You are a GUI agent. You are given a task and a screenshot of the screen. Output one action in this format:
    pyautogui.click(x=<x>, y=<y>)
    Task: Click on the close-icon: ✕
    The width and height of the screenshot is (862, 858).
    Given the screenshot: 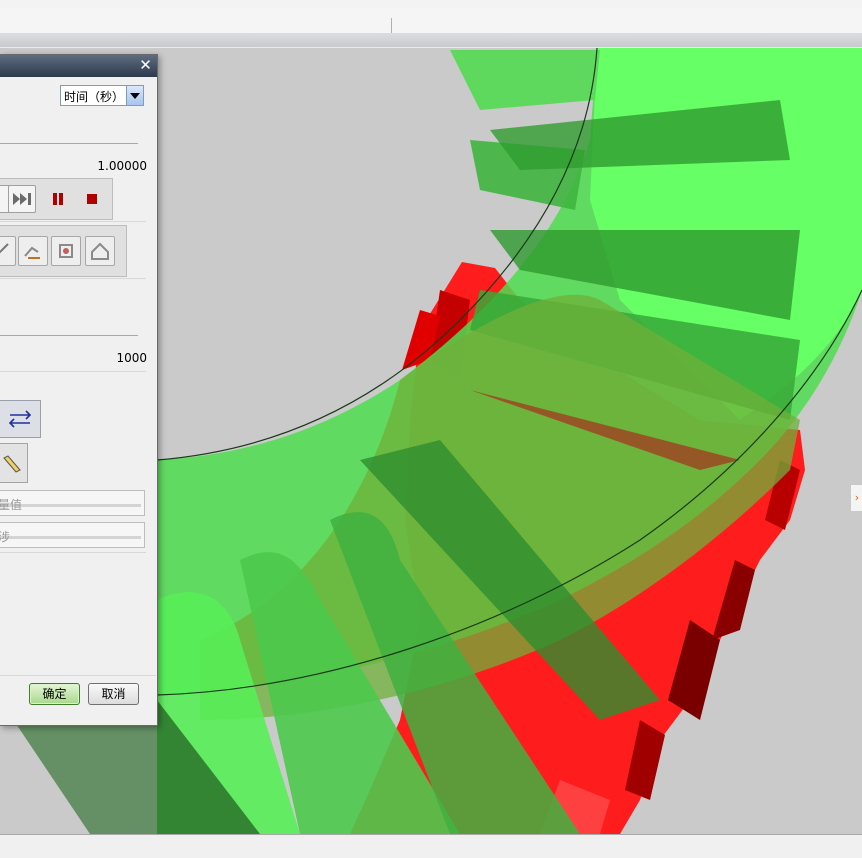 What is the action you would take?
    pyautogui.click(x=145, y=65)
    